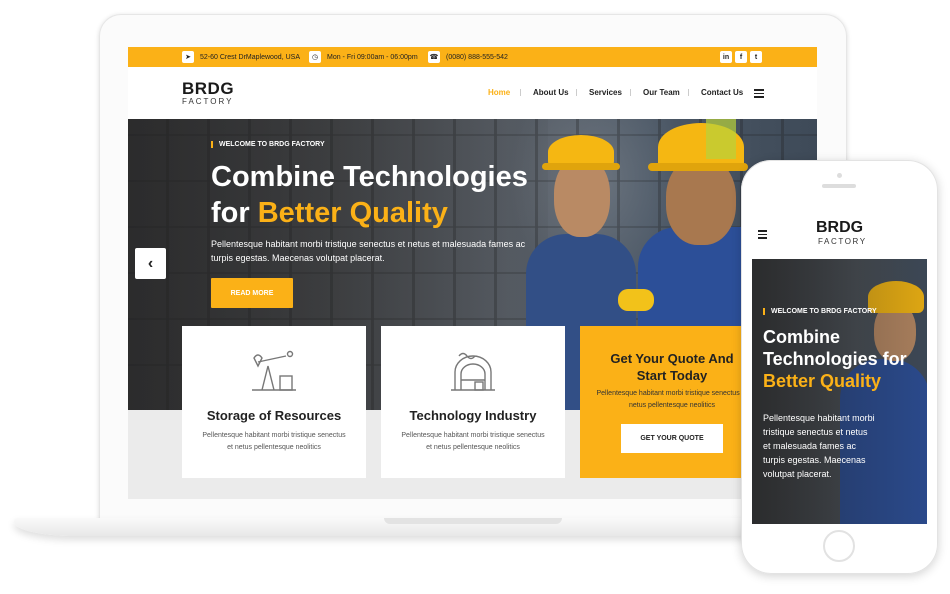  What do you see at coordinates (372, 57) in the screenshot?
I see `hours-text: Mon - Fri 09:00am - 06:00pm` at bounding box center [372, 57].